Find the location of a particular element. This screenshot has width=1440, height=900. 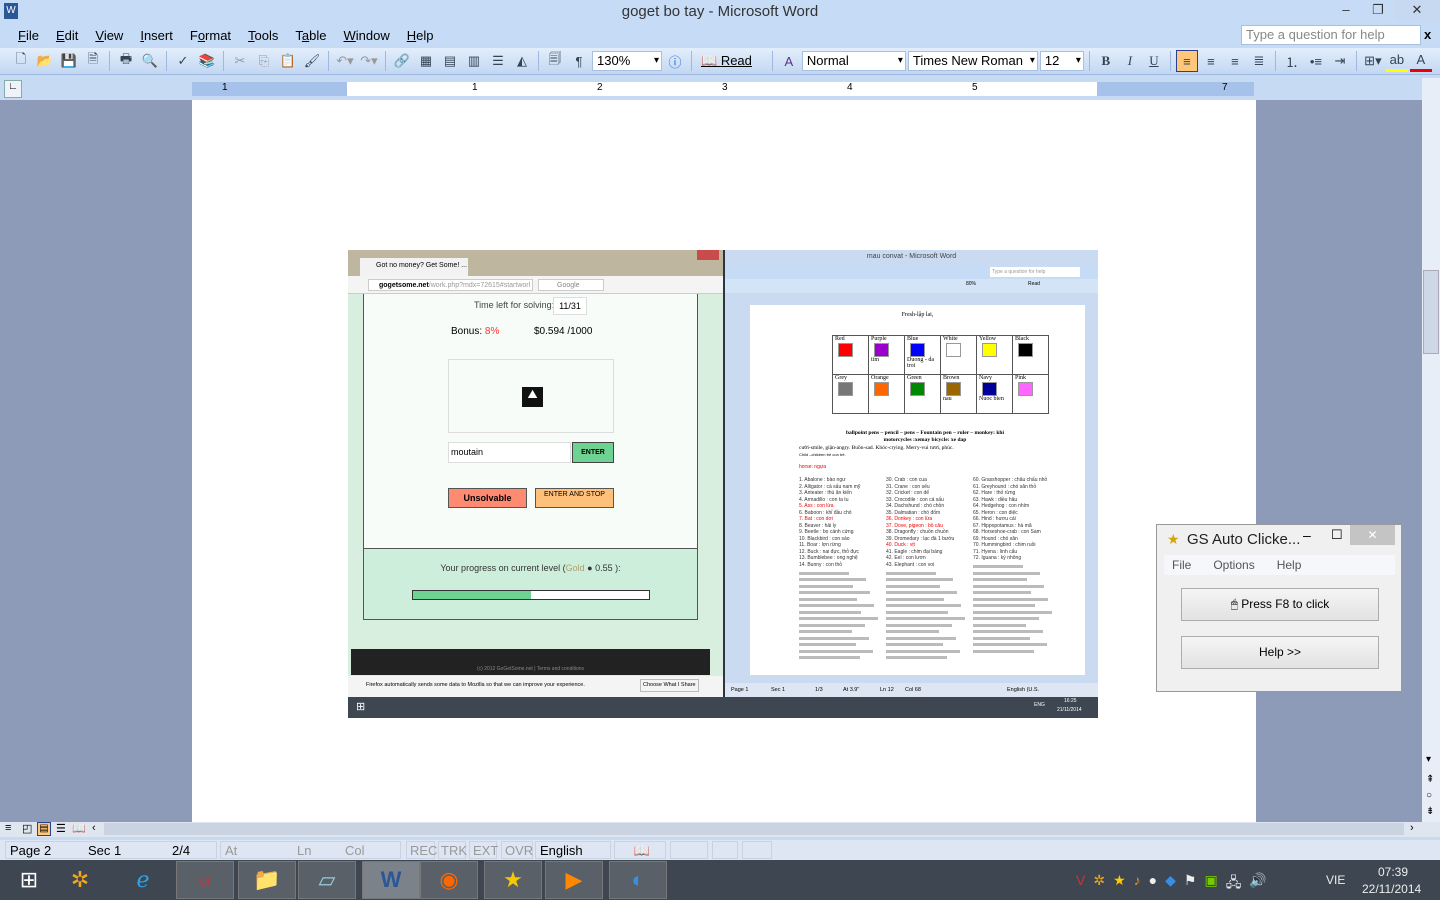

tray-v-icon: V is located at coordinates (1080, 884).